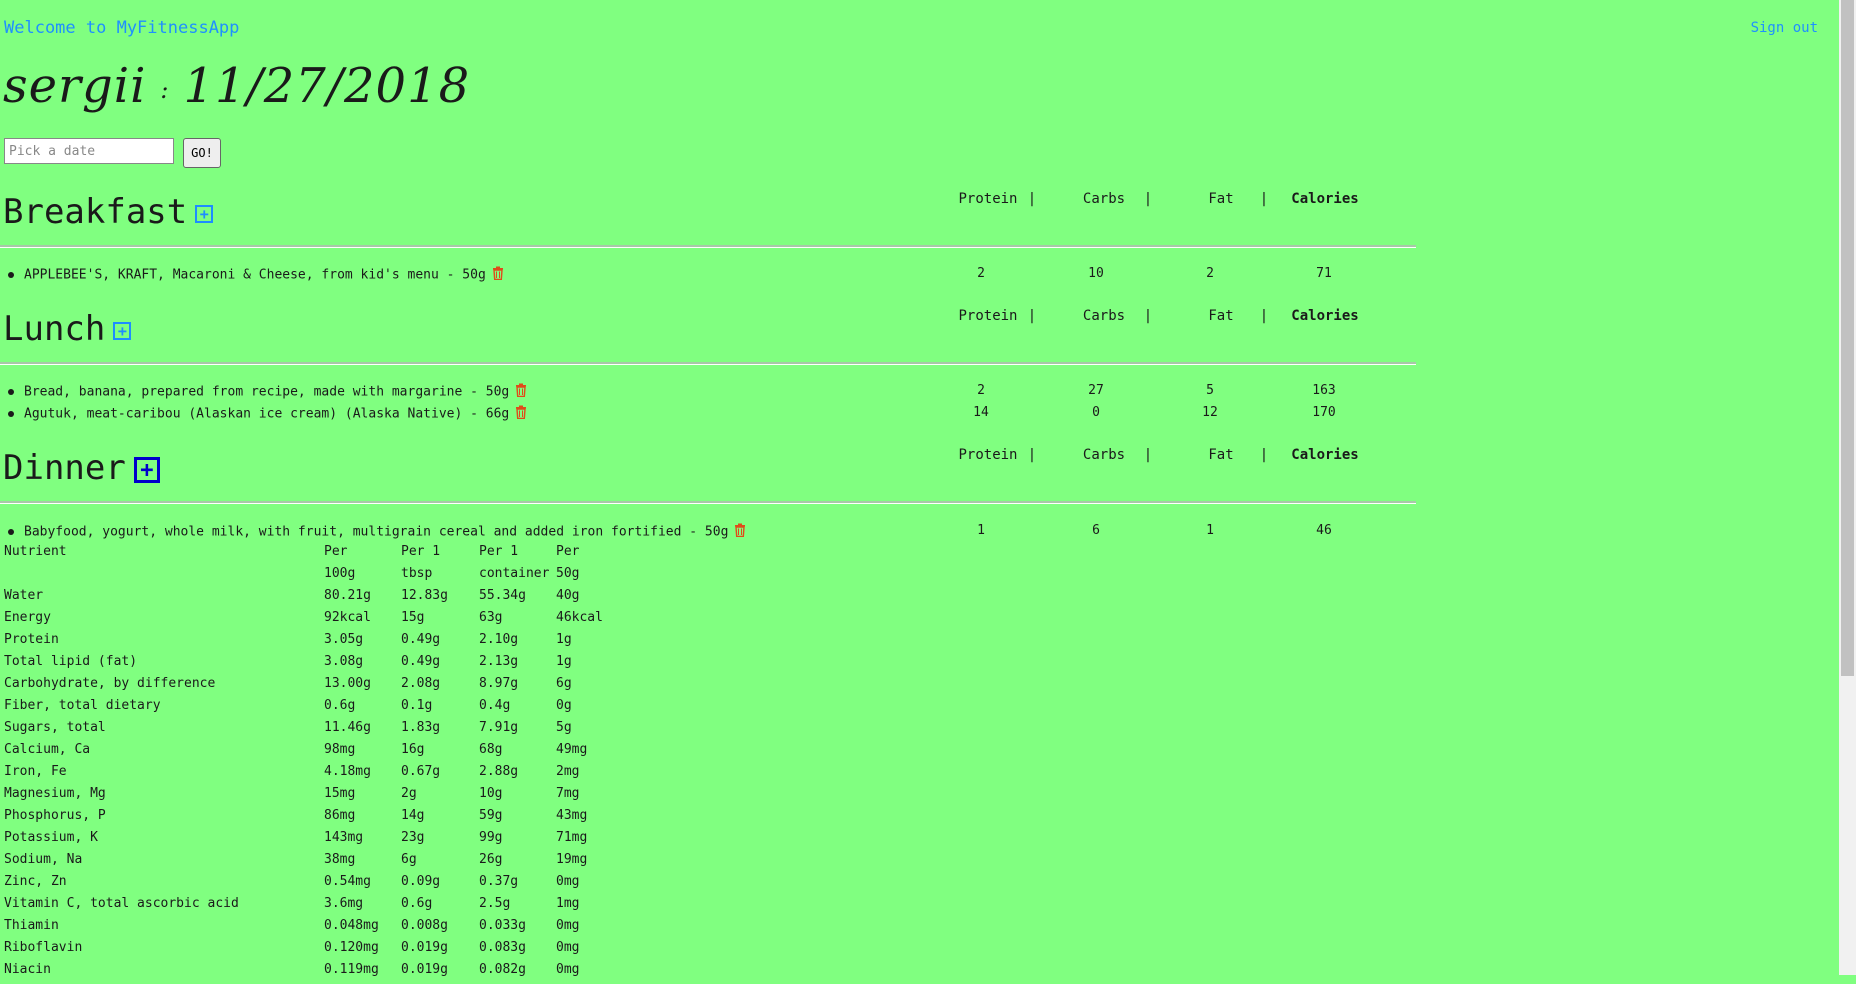  Describe the element at coordinates (1324, 273) in the screenshot. I see `calories-value: 71` at that location.